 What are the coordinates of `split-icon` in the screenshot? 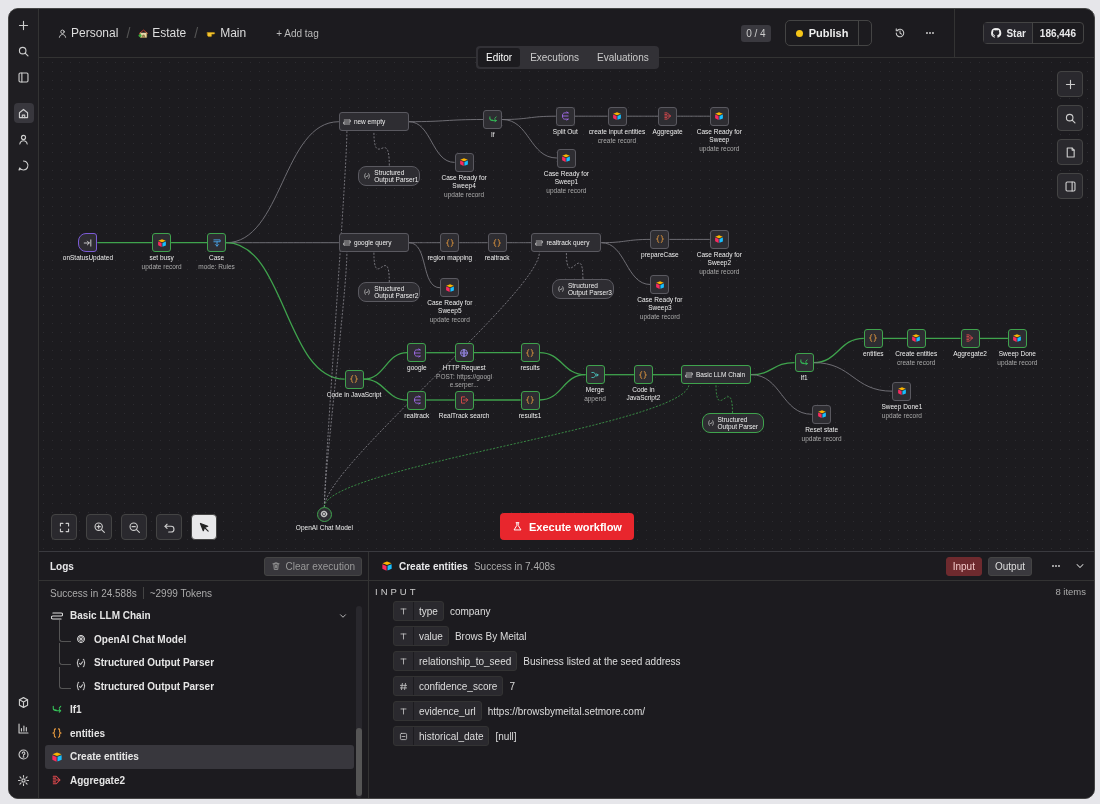 It's located at (416, 352).